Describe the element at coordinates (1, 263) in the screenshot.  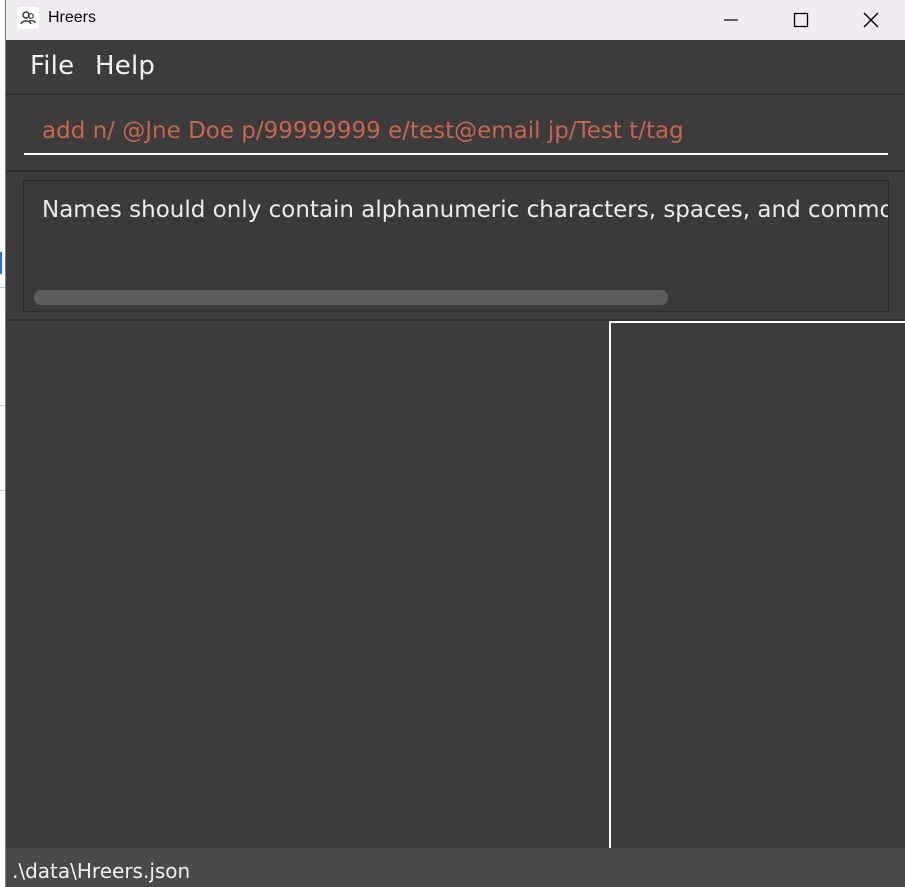
I see `background-window-accent` at that location.